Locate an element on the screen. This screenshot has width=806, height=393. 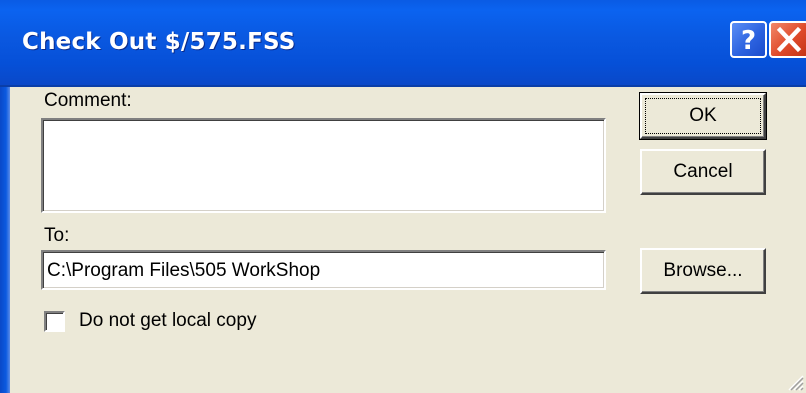
close-x-icon is located at coordinates (789, 39).